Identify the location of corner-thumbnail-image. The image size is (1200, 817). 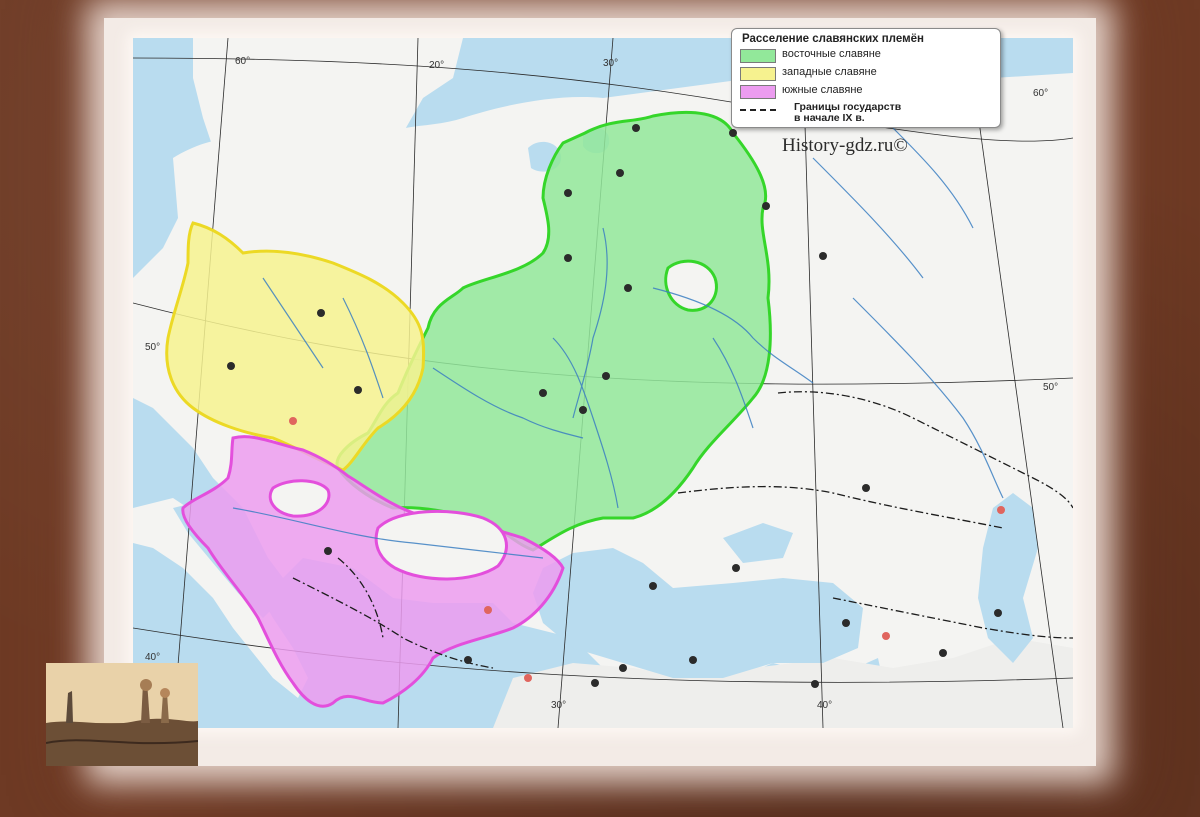
(122, 714).